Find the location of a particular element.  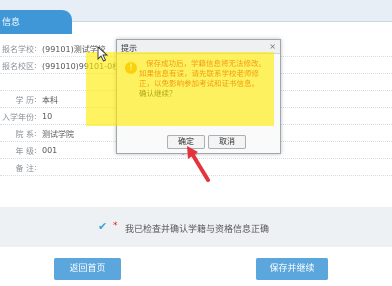

field-label: 报名校区 is located at coordinates (18, 66).